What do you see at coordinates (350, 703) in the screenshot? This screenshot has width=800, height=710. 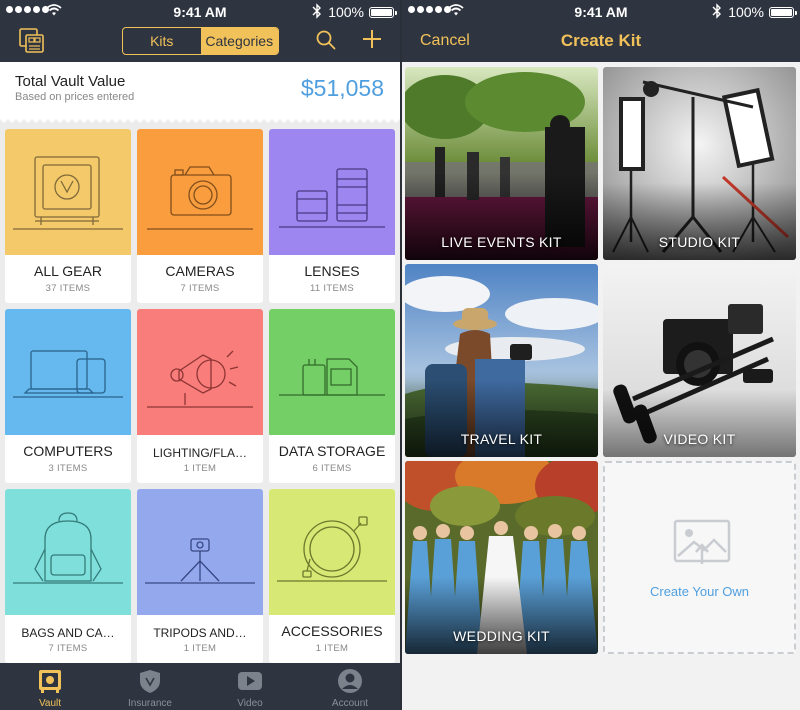 I see `tab-label: Account` at bounding box center [350, 703].